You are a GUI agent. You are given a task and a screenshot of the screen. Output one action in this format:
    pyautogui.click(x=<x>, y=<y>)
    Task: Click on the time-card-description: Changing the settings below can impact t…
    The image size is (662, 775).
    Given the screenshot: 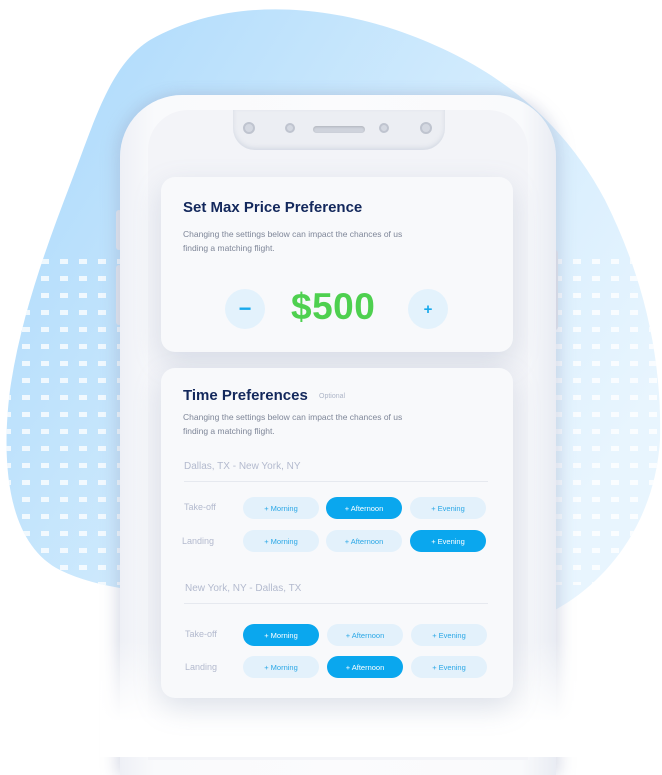 What is the action you would take?
    pyautogui.click(x=293, y=424)
    